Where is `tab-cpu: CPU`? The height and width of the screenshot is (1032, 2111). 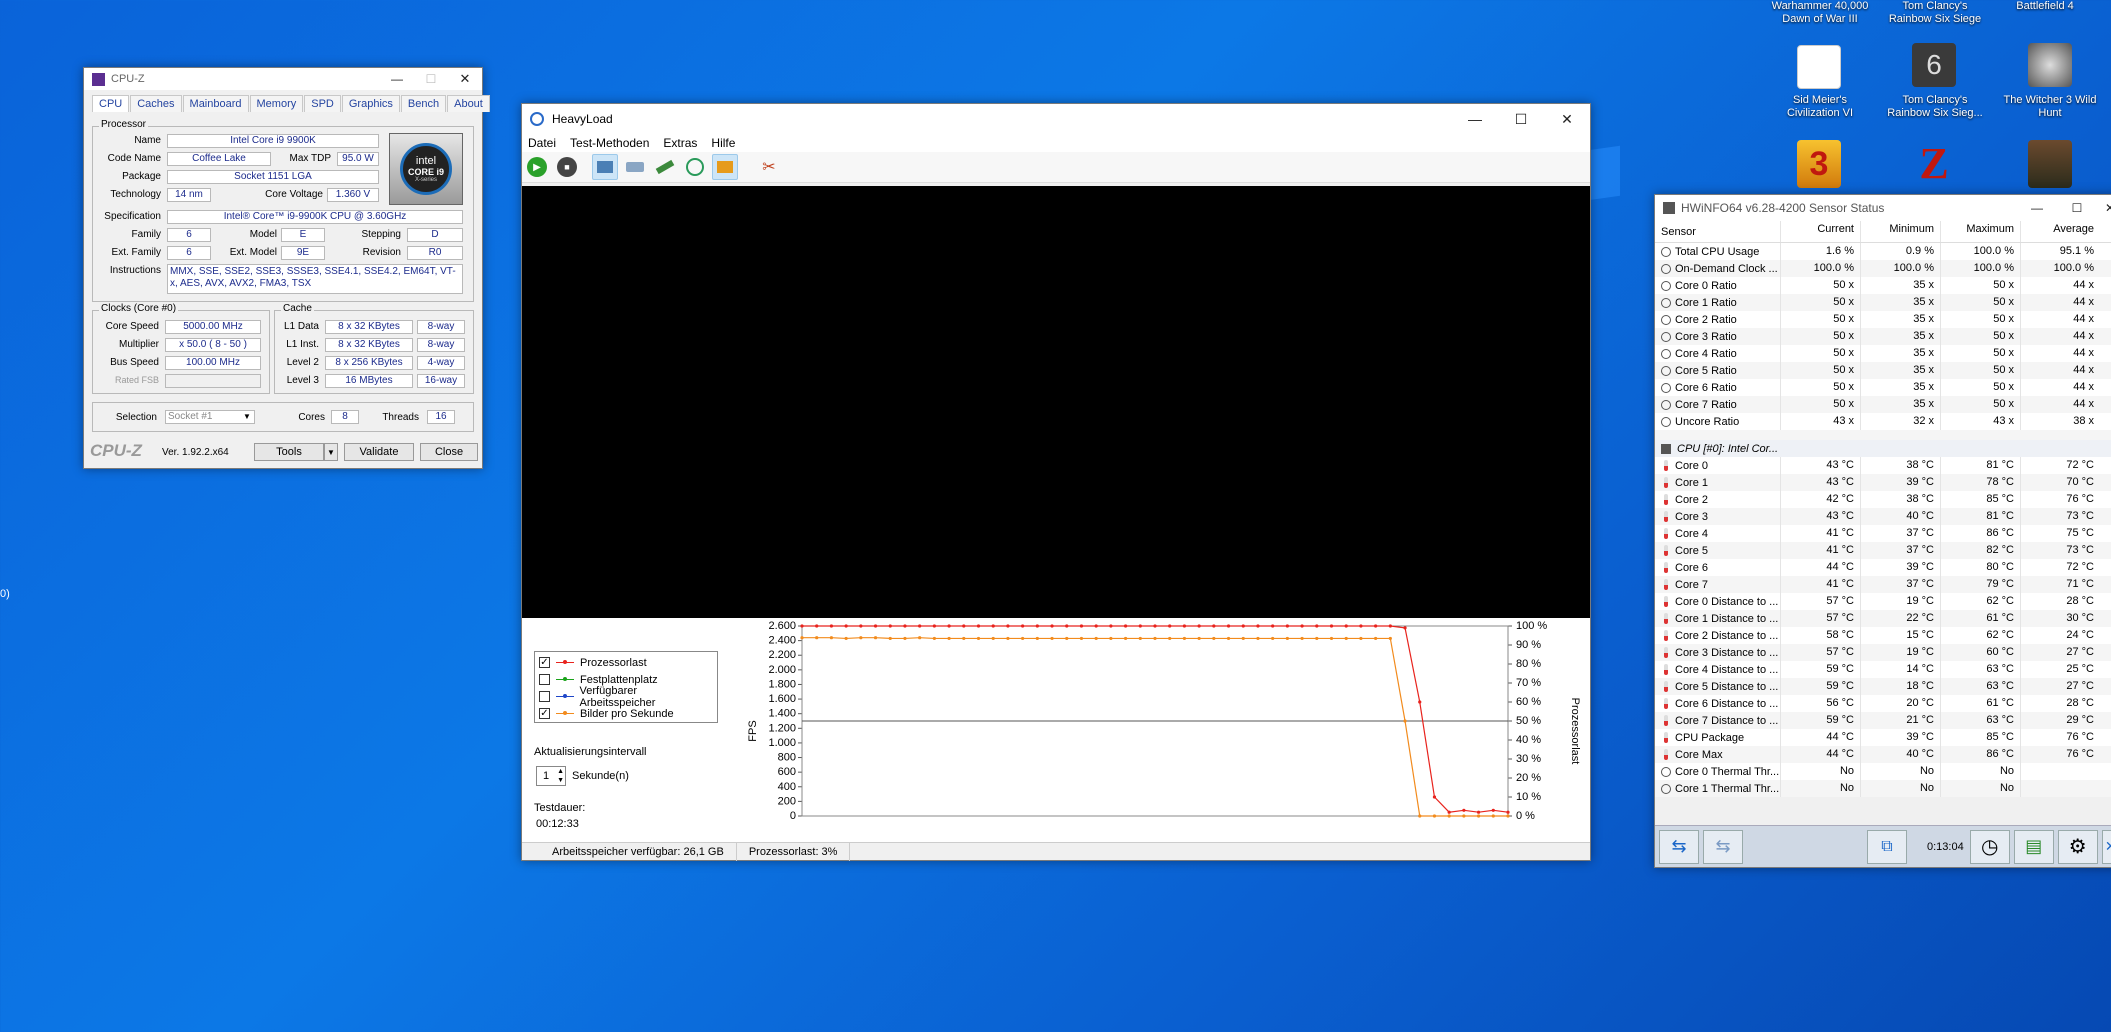
tab-cpu: CPU is located at coordinates (111, 103).